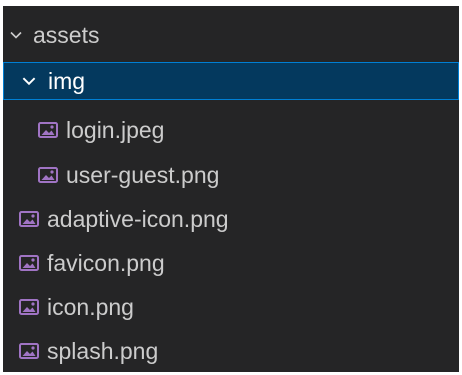 Image resolution: width=462 pixels, height=375 pixels. What do you see at coordinates (231, 219) in the screenshot?
I see `file-adaptive-icon-png: adaptive-icon.png` at bounding box center [231, 219].